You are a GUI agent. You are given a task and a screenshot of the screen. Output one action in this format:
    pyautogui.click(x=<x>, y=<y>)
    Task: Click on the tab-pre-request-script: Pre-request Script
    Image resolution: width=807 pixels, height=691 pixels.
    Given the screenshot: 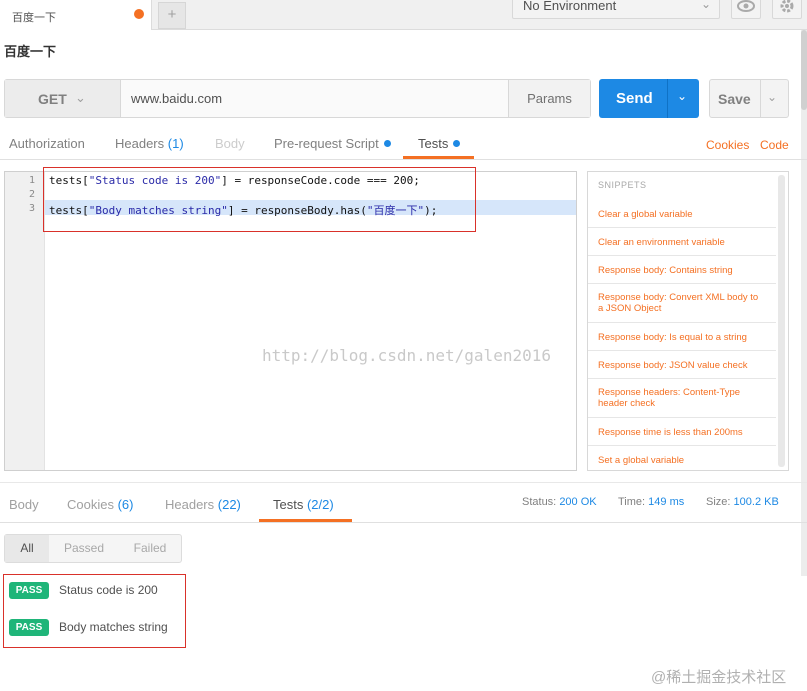 What is the action you would take?
    pyautogui.click(x=332, y=143)
    